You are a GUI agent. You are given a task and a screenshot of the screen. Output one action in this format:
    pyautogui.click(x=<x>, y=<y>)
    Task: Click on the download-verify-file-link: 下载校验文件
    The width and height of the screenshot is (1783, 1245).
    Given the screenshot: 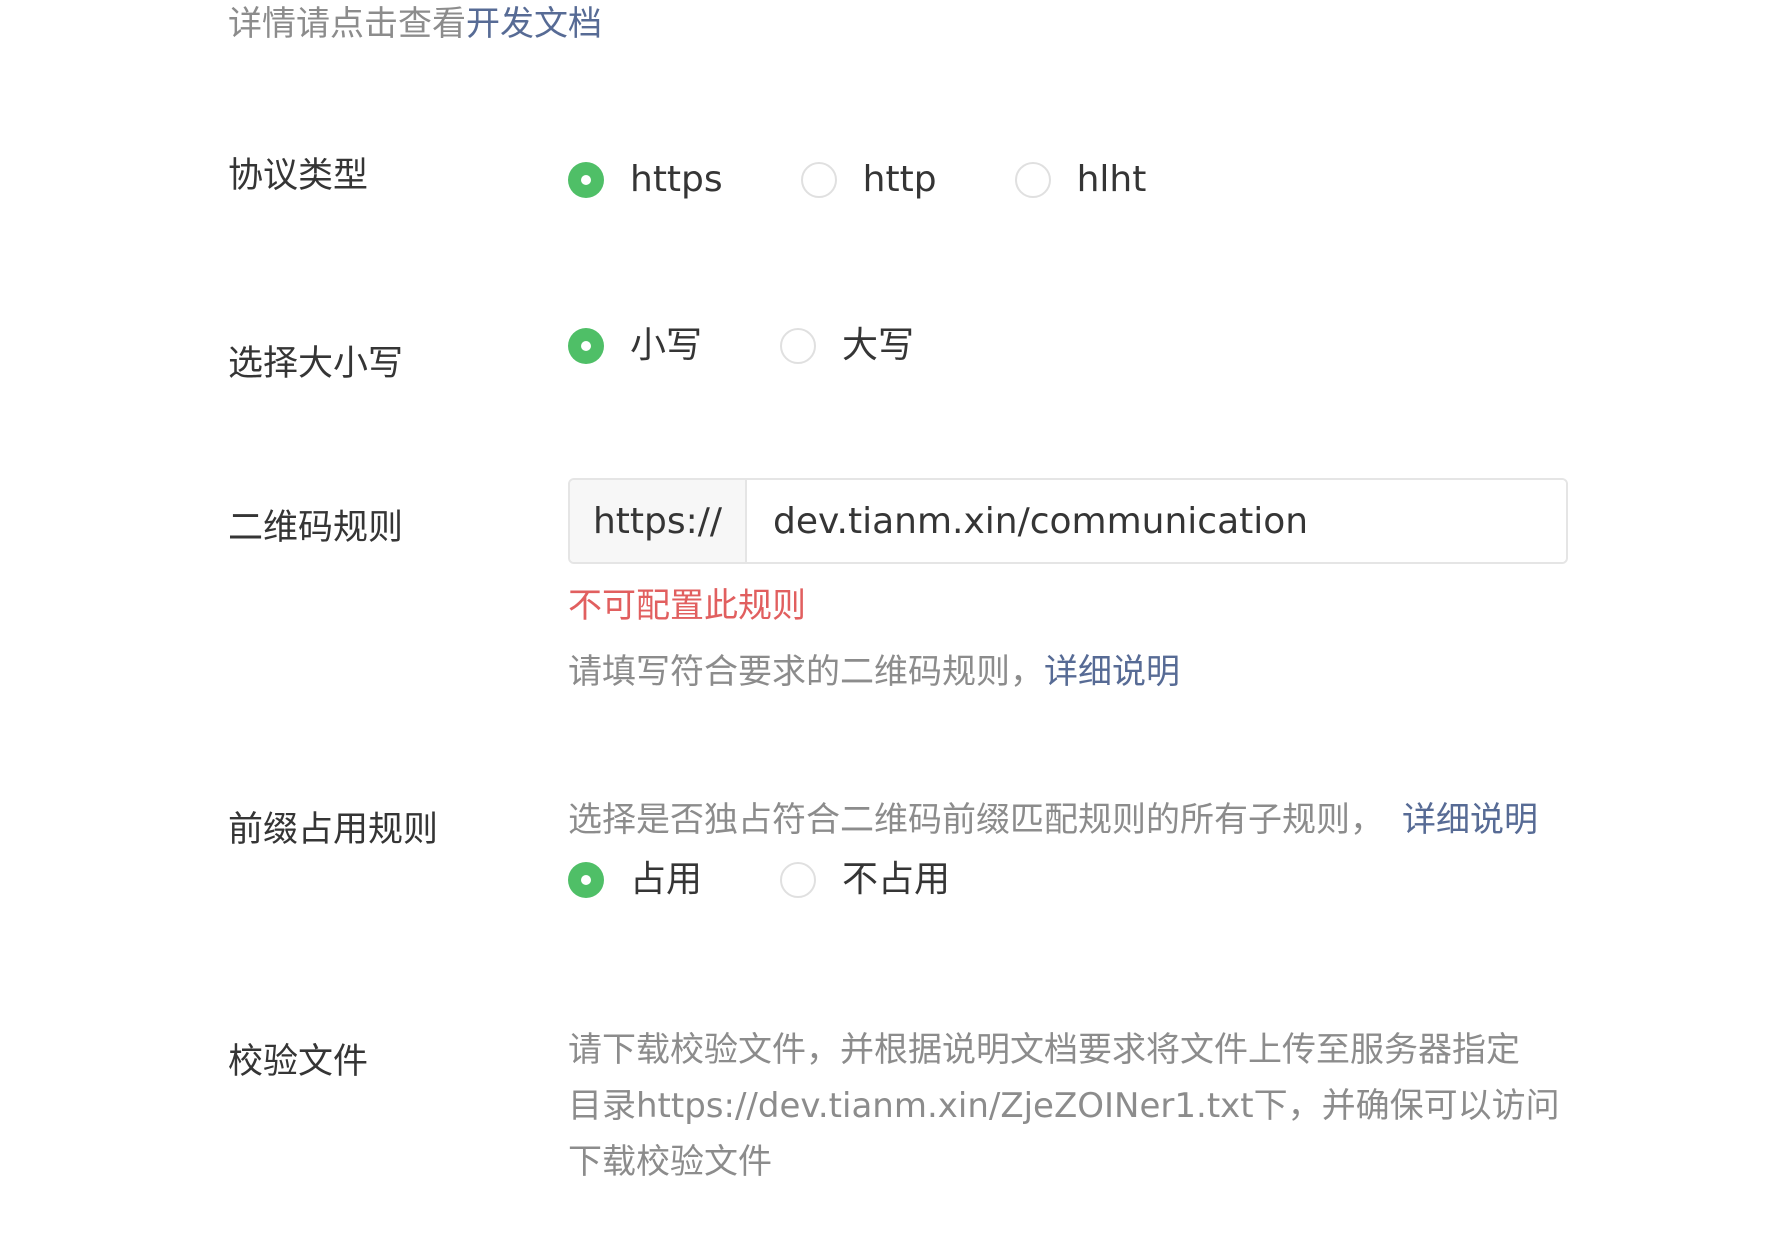 What is the action you would take?
    pyautogui.click(x=670, y=1162)
    